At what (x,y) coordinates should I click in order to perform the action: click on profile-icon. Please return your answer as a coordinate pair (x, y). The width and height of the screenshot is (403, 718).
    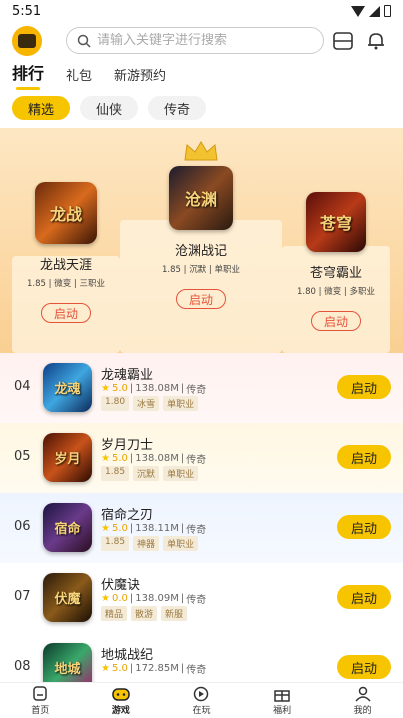
    Looking at the image, I should click on (363, 694).